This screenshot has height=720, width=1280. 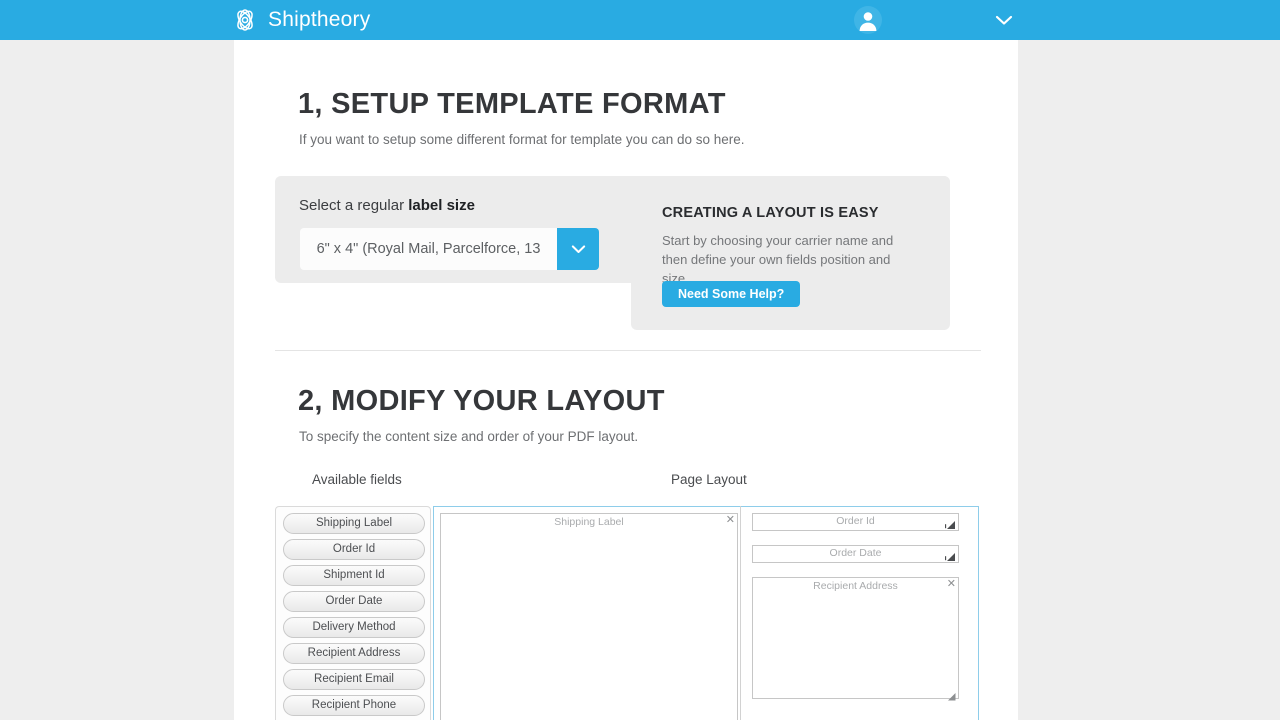 What do you see at coordinates (354, 575) in the screenshot?
I see `available-field-item: Shipment Id` at bounding box center [354, 575].